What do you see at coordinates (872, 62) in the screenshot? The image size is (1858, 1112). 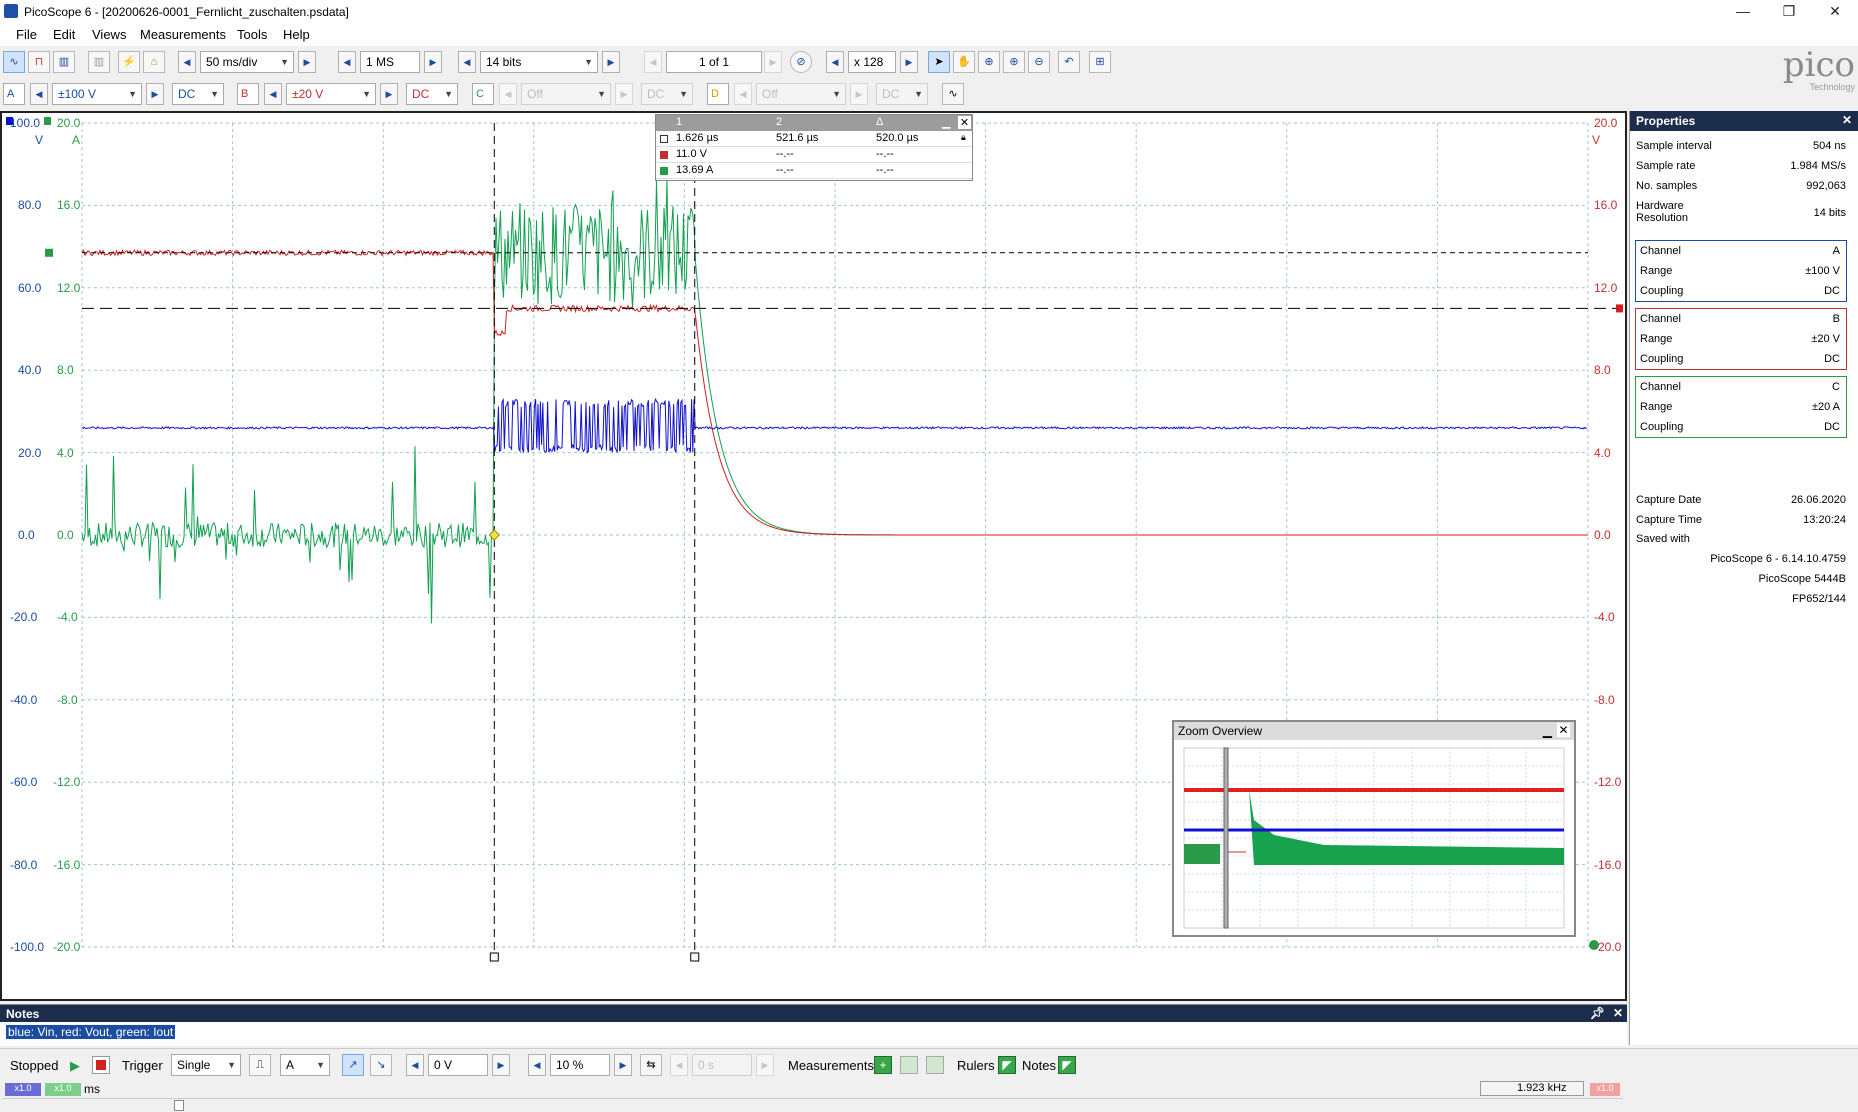 I see `zoom-select: x 128` at bounding box center [872, 62].